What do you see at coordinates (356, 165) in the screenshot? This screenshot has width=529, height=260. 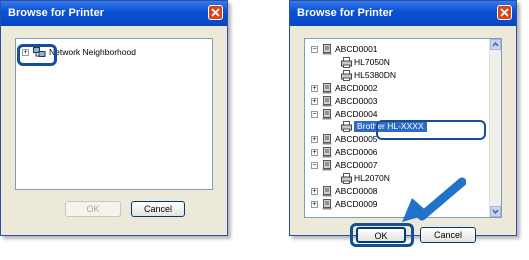 I see `tree-item-label: ABCD0007` at bounding box center [356, 165].